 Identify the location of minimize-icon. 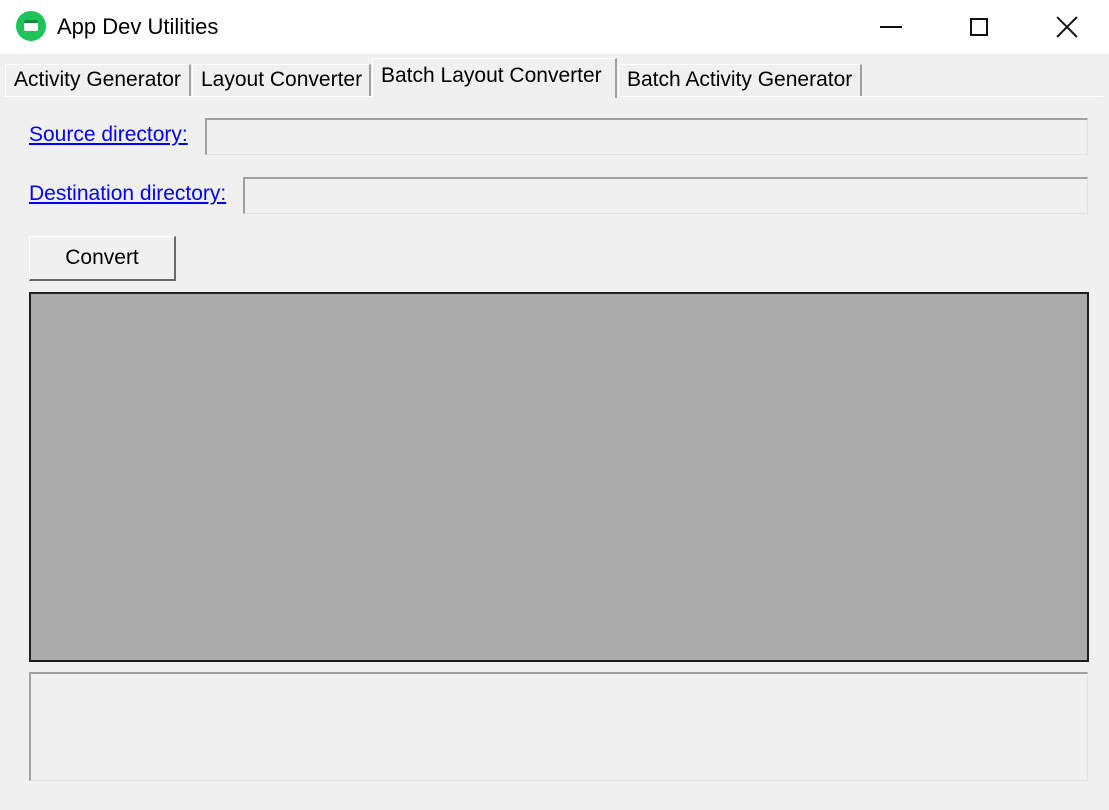
(891, 27).